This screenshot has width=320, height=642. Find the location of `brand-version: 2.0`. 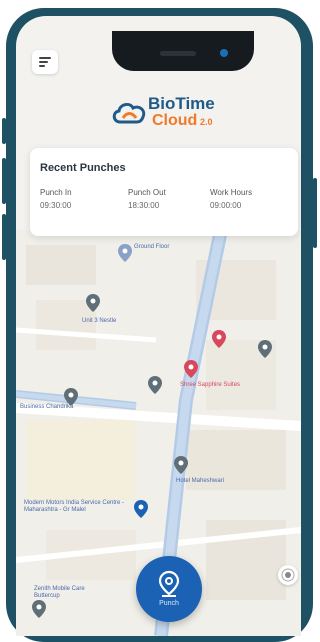

brand-version: 2.0 is located at coordinates (206, 122).